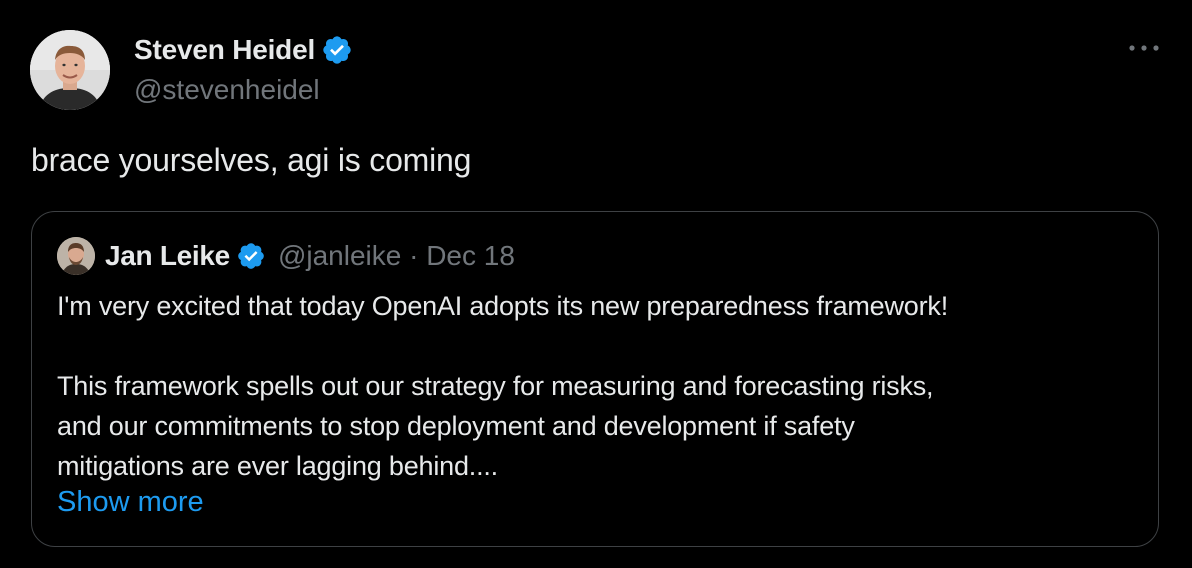 This screenshot has height=568, width=1192. I want to click on more-options-button, so click(1144, 48).